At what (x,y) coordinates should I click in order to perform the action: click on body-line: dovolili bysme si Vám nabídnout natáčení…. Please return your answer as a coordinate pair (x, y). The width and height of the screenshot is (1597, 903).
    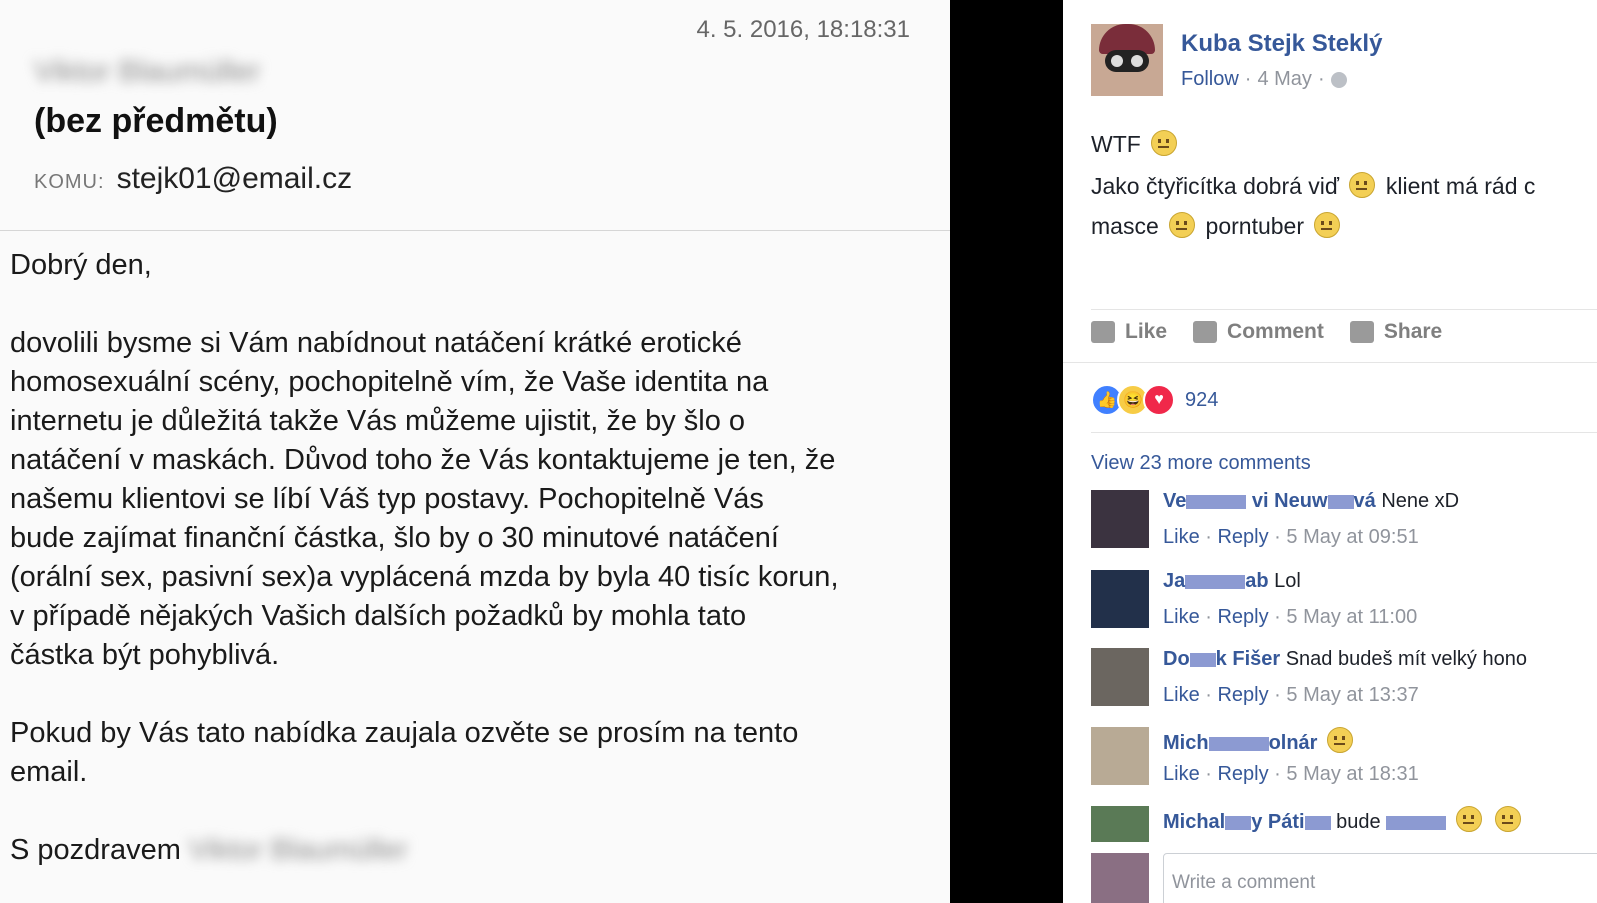
    Looking at the image, I should click on (376, 343).